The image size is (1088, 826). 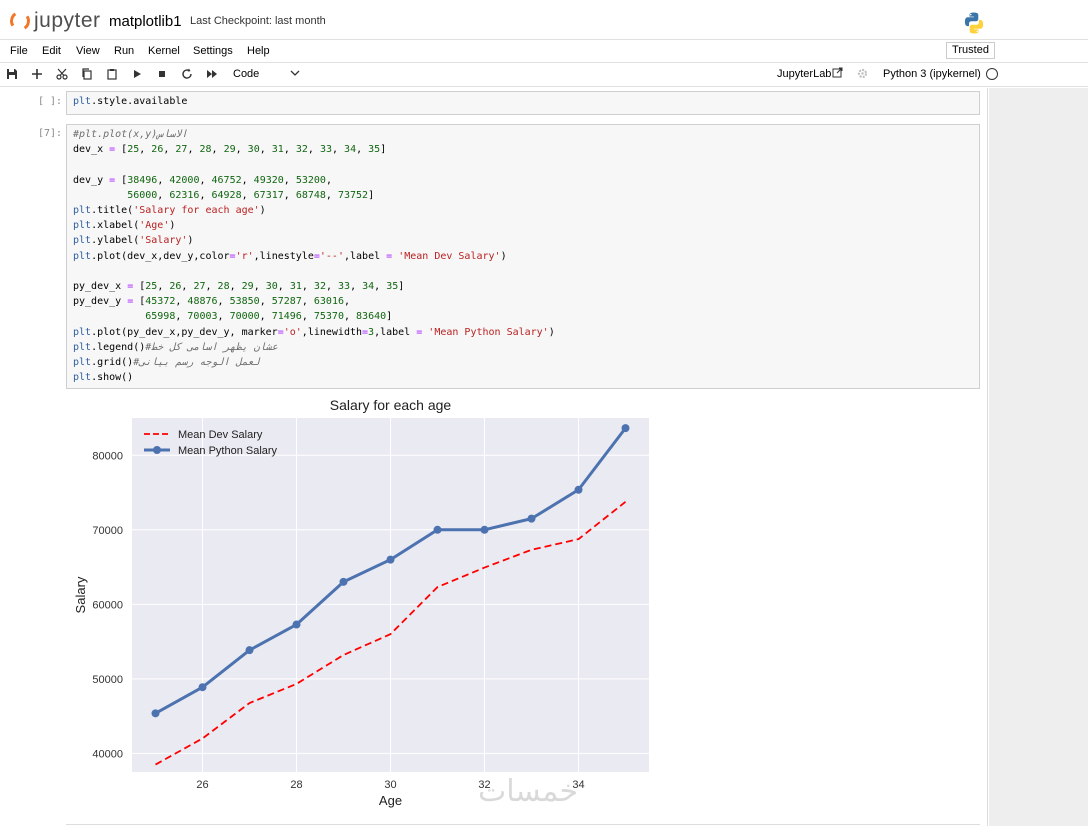 I want to click on watermark: خمسات, so click(x=528, y=791).